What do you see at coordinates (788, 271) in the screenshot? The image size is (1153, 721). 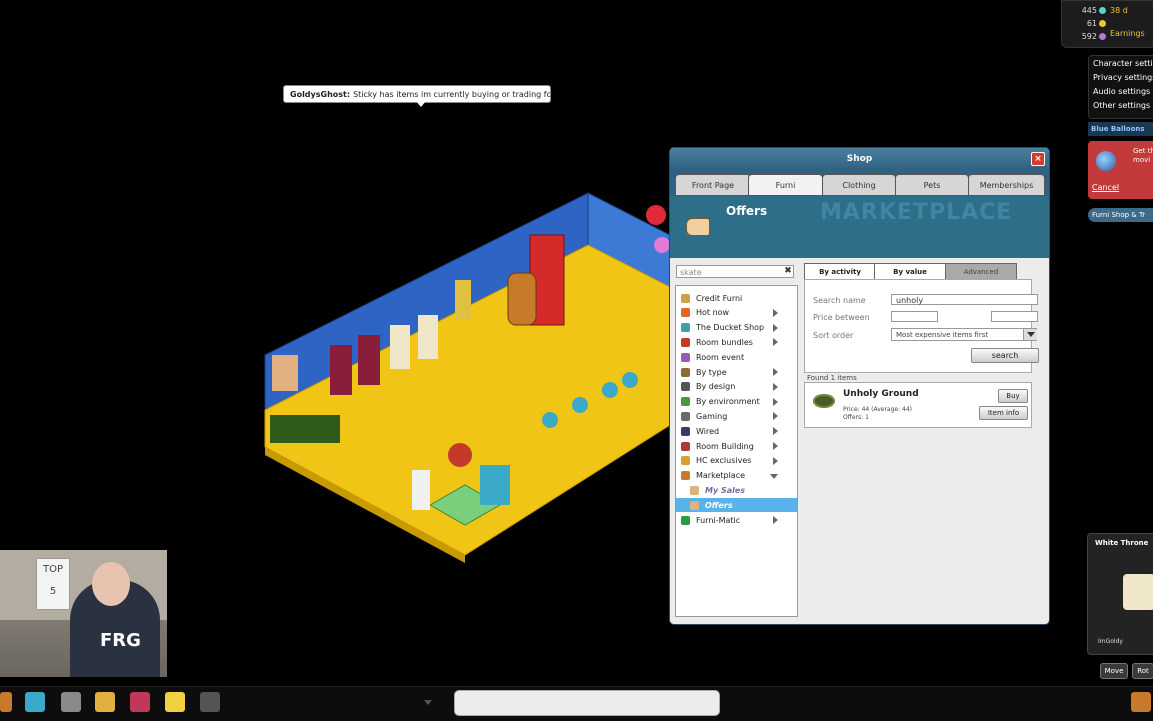 I see `clear-search-icon: ✖` at bounding box center [788, 271].